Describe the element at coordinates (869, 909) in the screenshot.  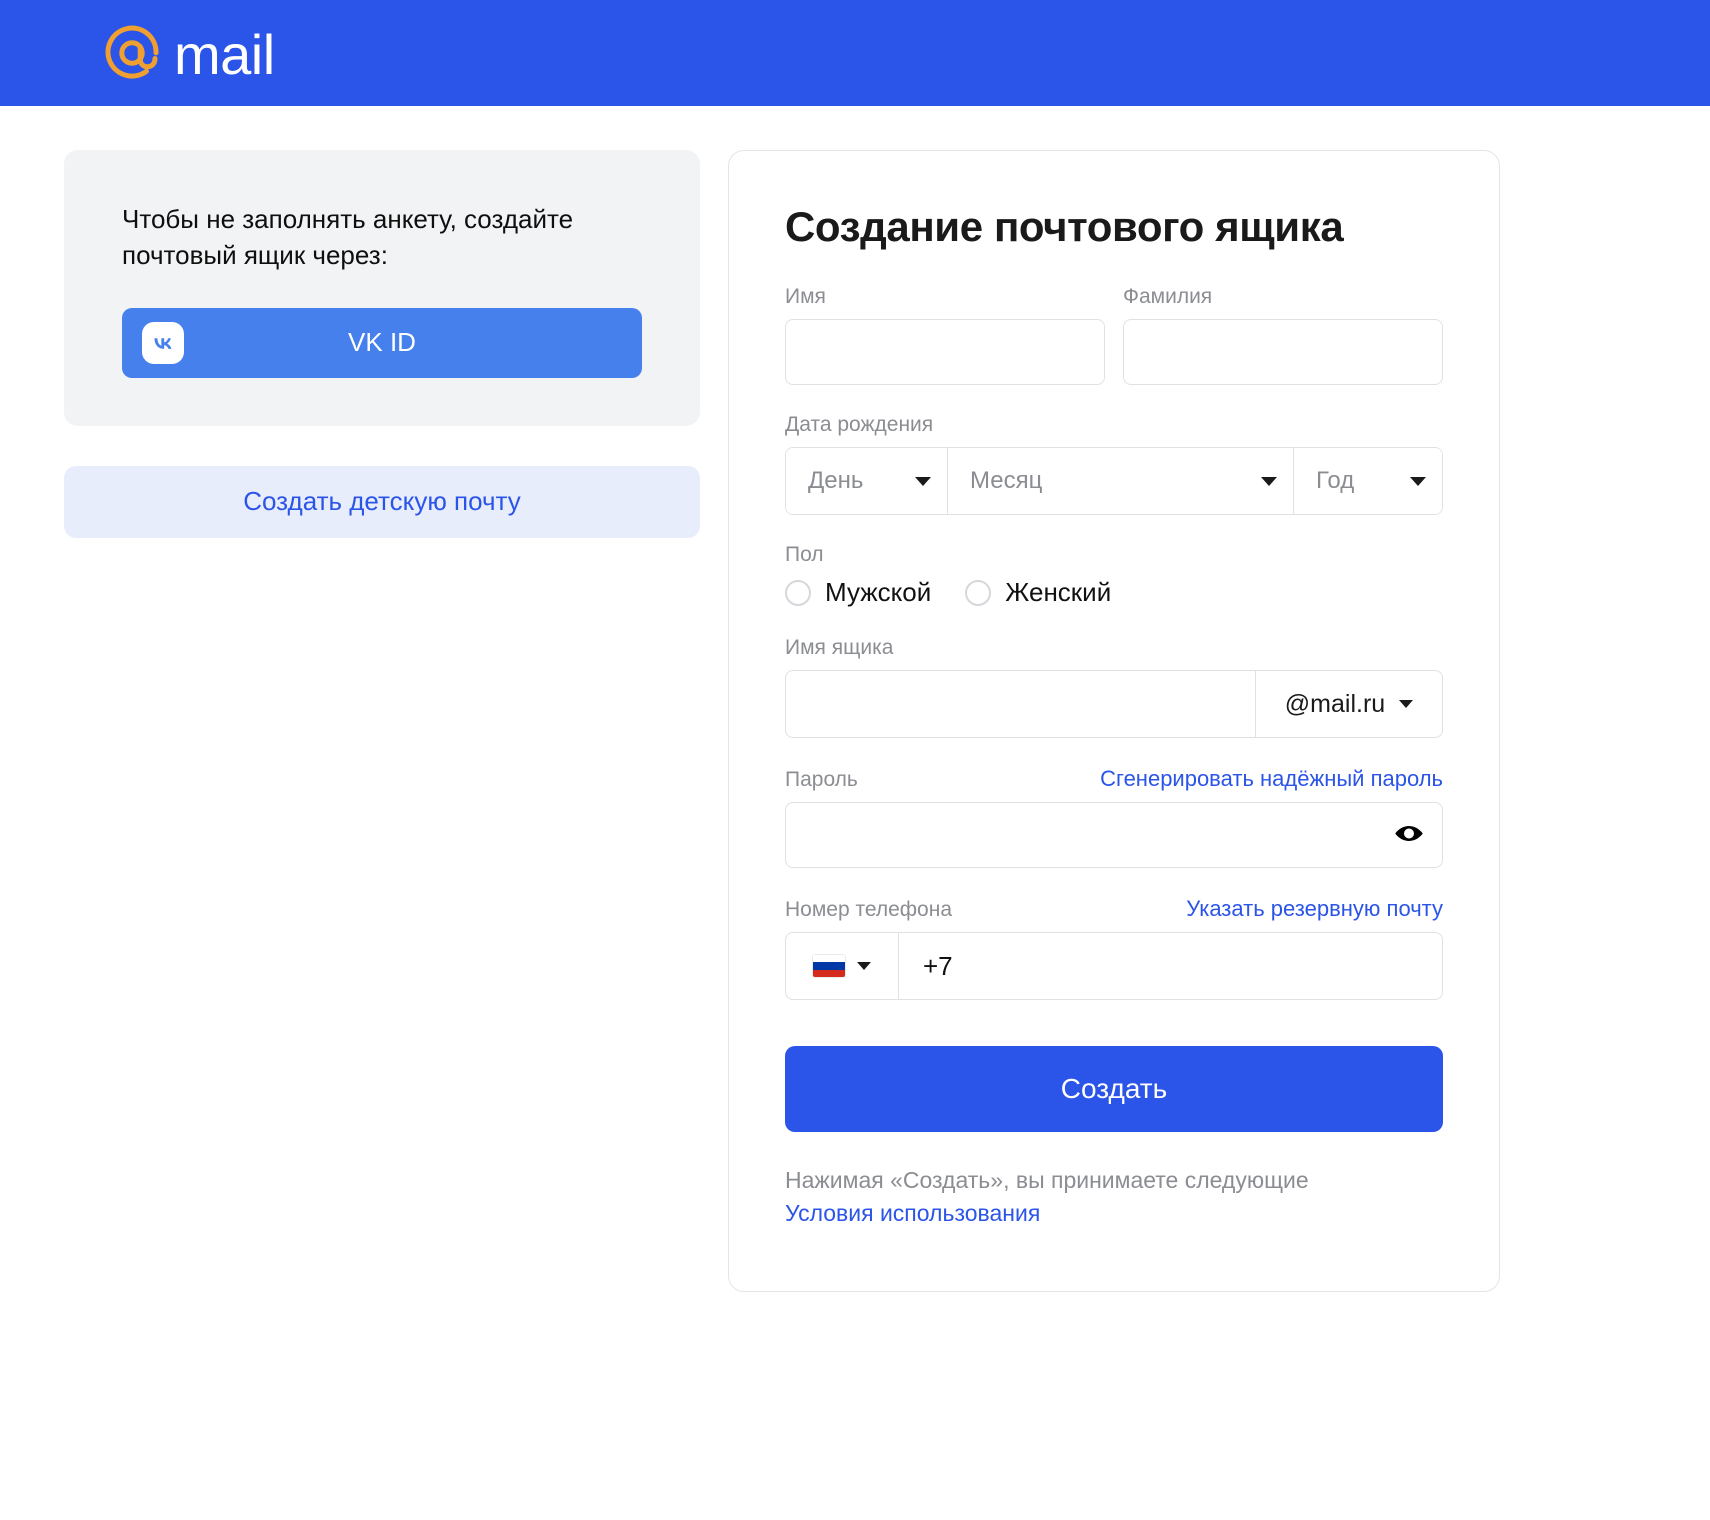
I see `phone-label: Номер телефона` at that location.